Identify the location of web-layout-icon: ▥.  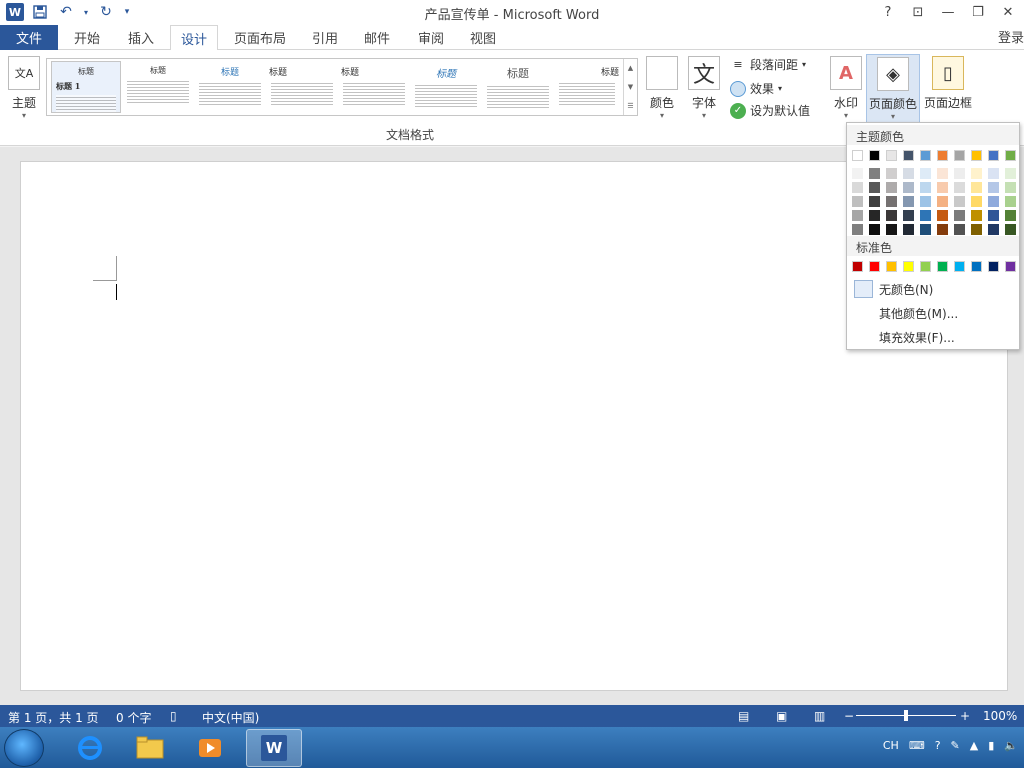
(819, 716).